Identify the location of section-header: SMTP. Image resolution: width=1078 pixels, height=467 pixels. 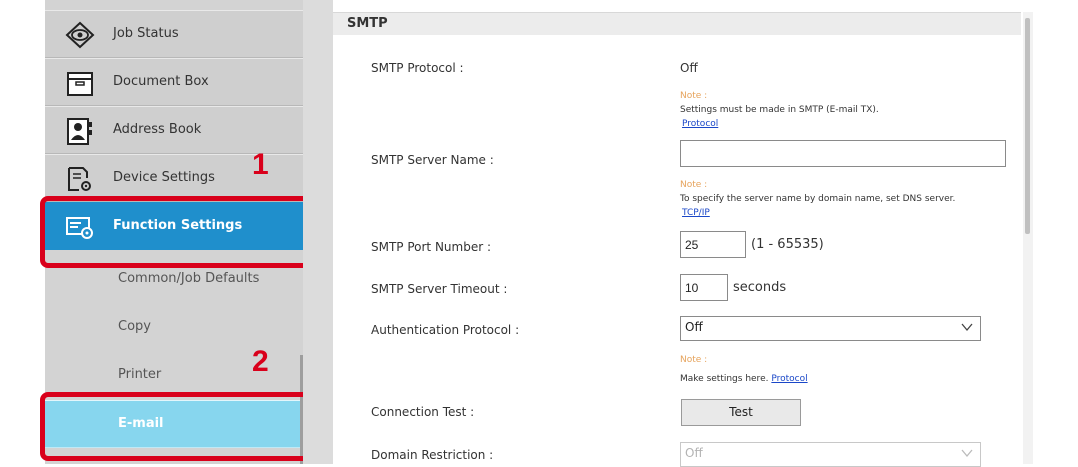
(677, 23).